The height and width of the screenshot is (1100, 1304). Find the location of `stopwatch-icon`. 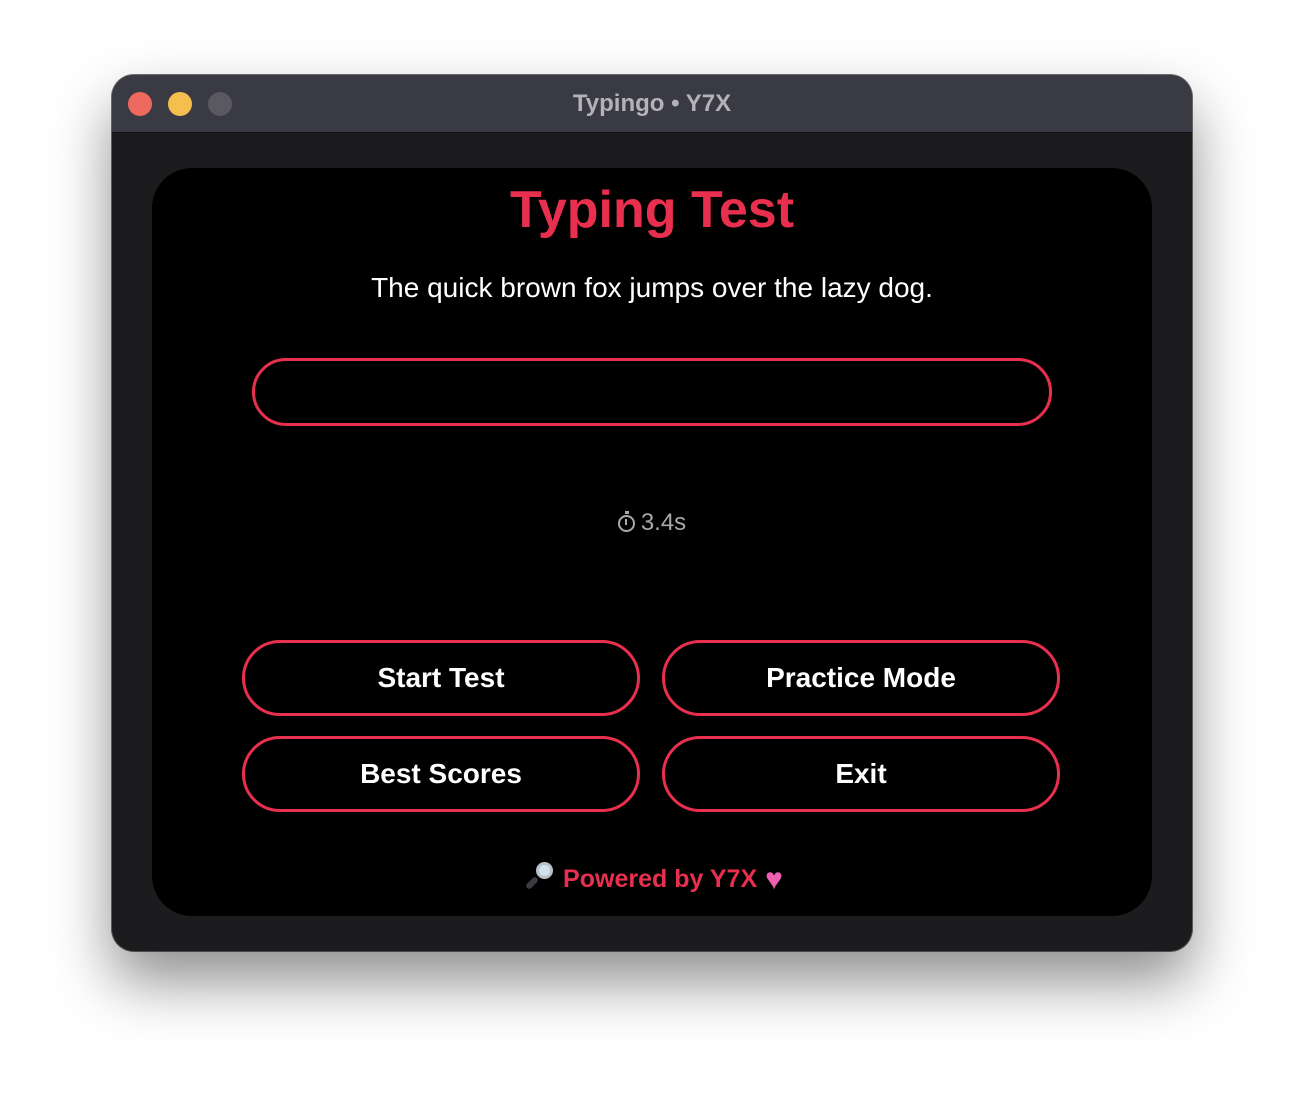

stopwatch-icon is located at coordinates (626, 521).